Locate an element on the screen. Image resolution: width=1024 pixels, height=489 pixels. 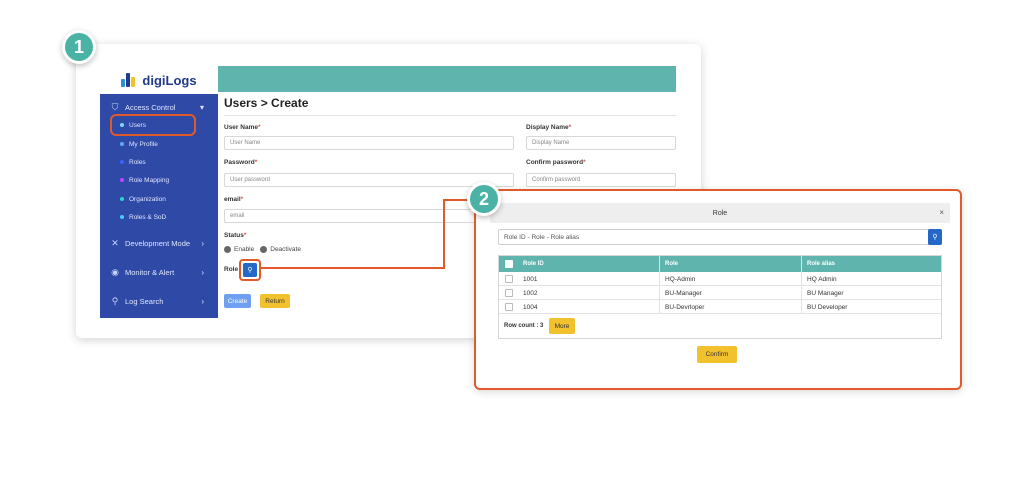
display-name-label: Display Name* is located at coordinates (548, 127).